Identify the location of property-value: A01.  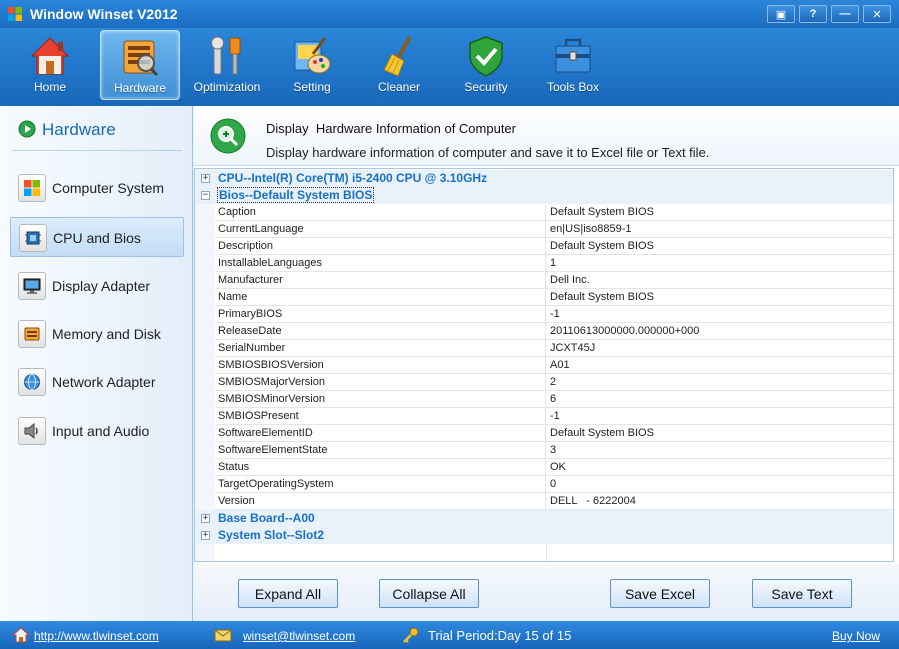
(719, 365).